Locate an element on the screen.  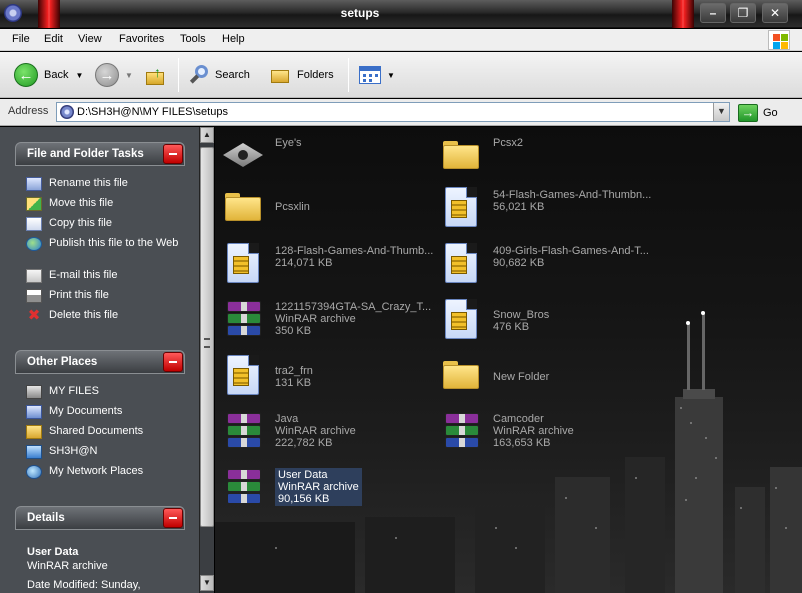
task-publish-web: Publish this file to the Web is located at coordinates (108, 244).